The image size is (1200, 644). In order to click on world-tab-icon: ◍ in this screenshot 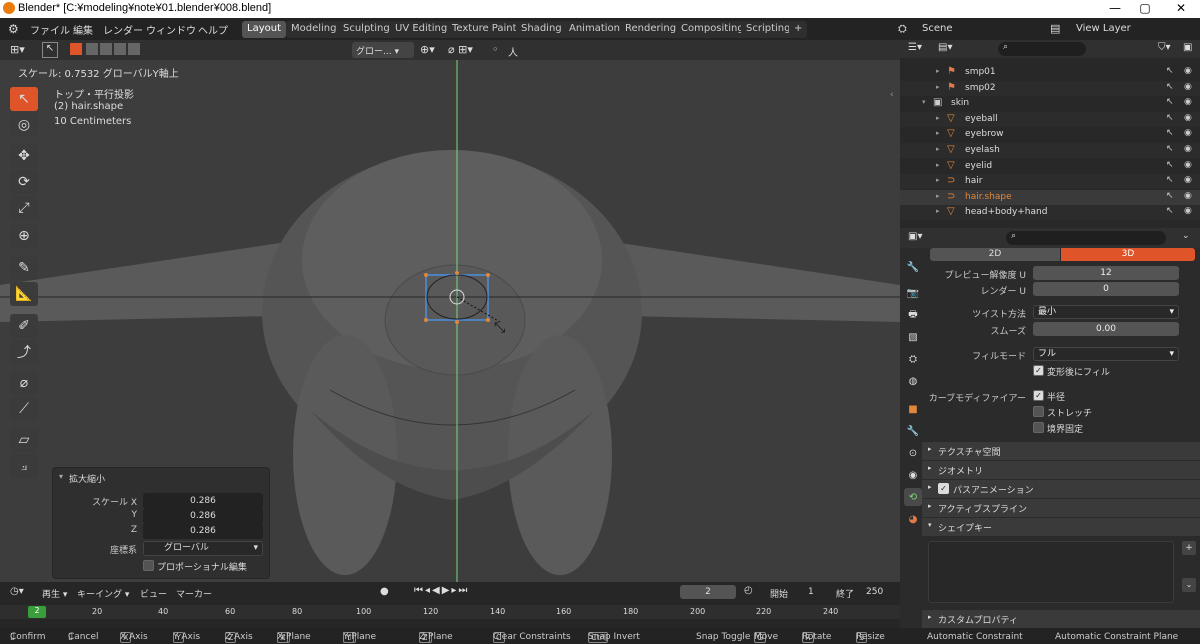, I will do `click(913, 381)`.